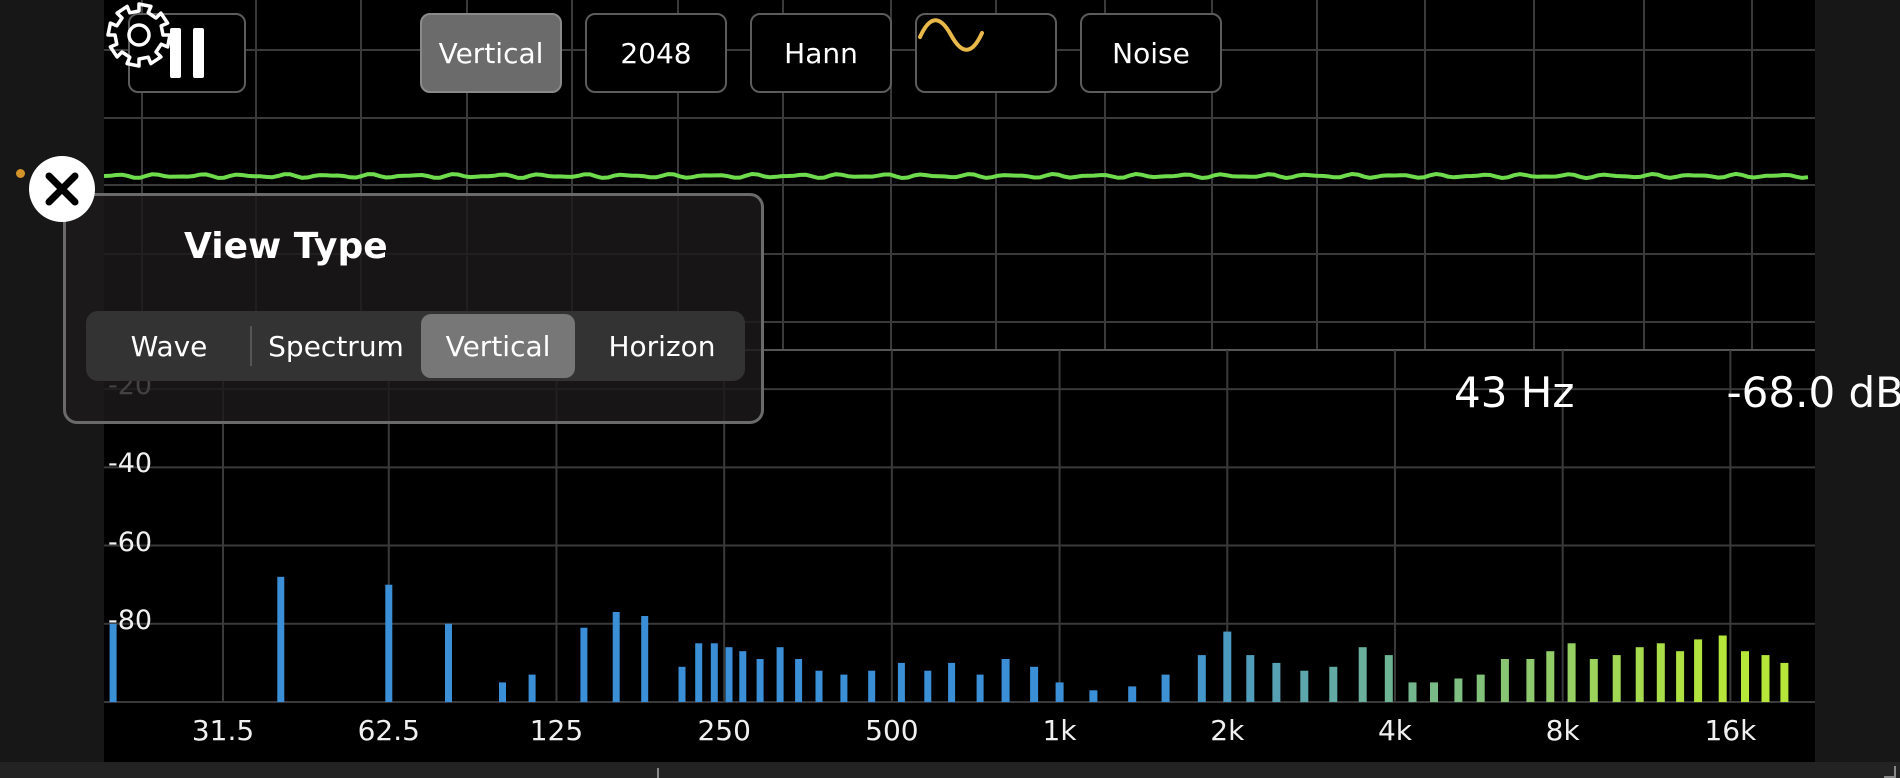 The image size is (1900, 778). What do you see at coordinates (1059, 730) in the screenshot?
I see `x-tick-label: 1k` at bounding box center [1059, 730].